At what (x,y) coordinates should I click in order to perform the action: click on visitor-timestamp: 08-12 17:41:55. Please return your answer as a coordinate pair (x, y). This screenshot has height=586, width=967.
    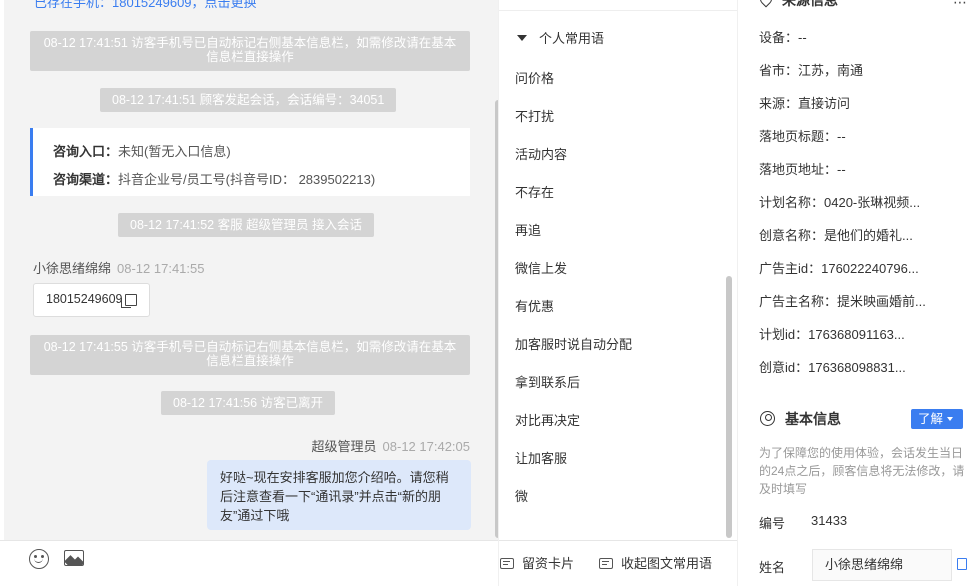
    Looking at the image, I should click on (161, 268).